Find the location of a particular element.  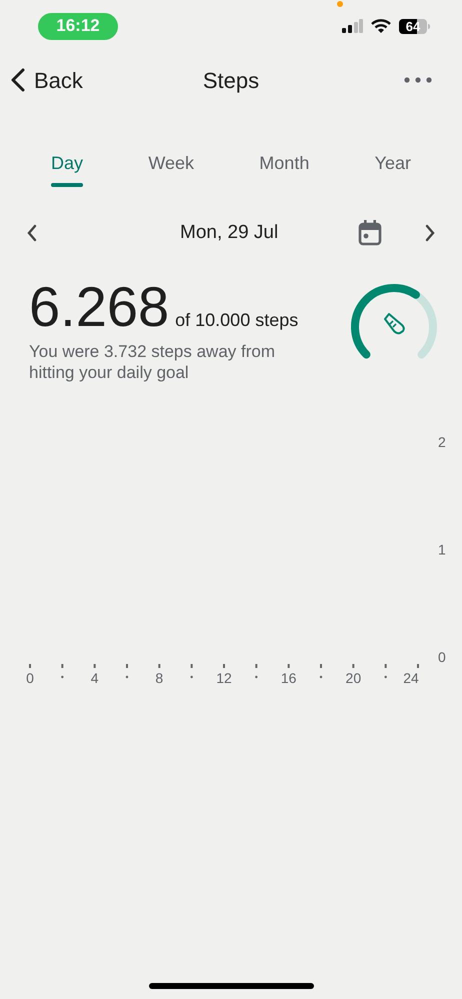

step-count: 6.268 is located at coordinates (99, 307).